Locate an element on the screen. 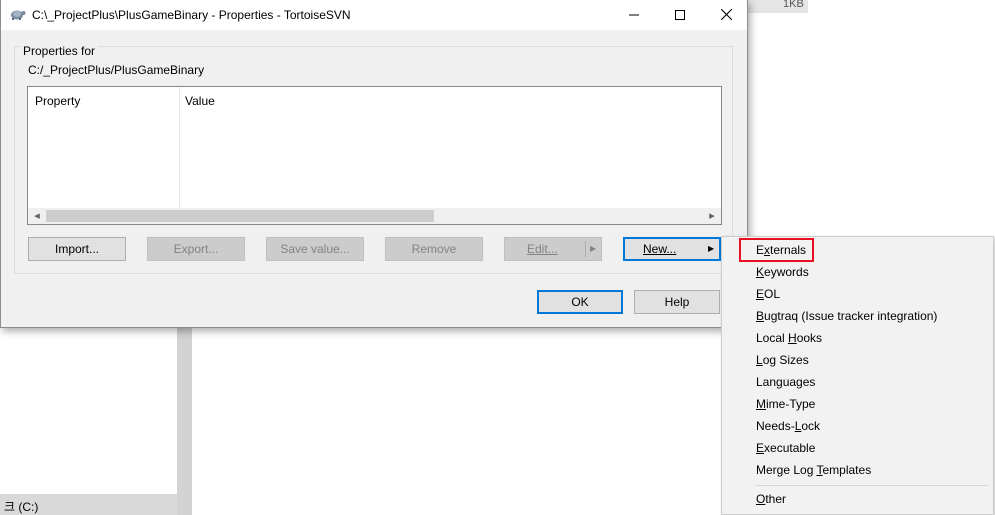 This screenshot has height=515, width=995. background-drive-item: 크 (C:) is located at coordinates (88, 504).